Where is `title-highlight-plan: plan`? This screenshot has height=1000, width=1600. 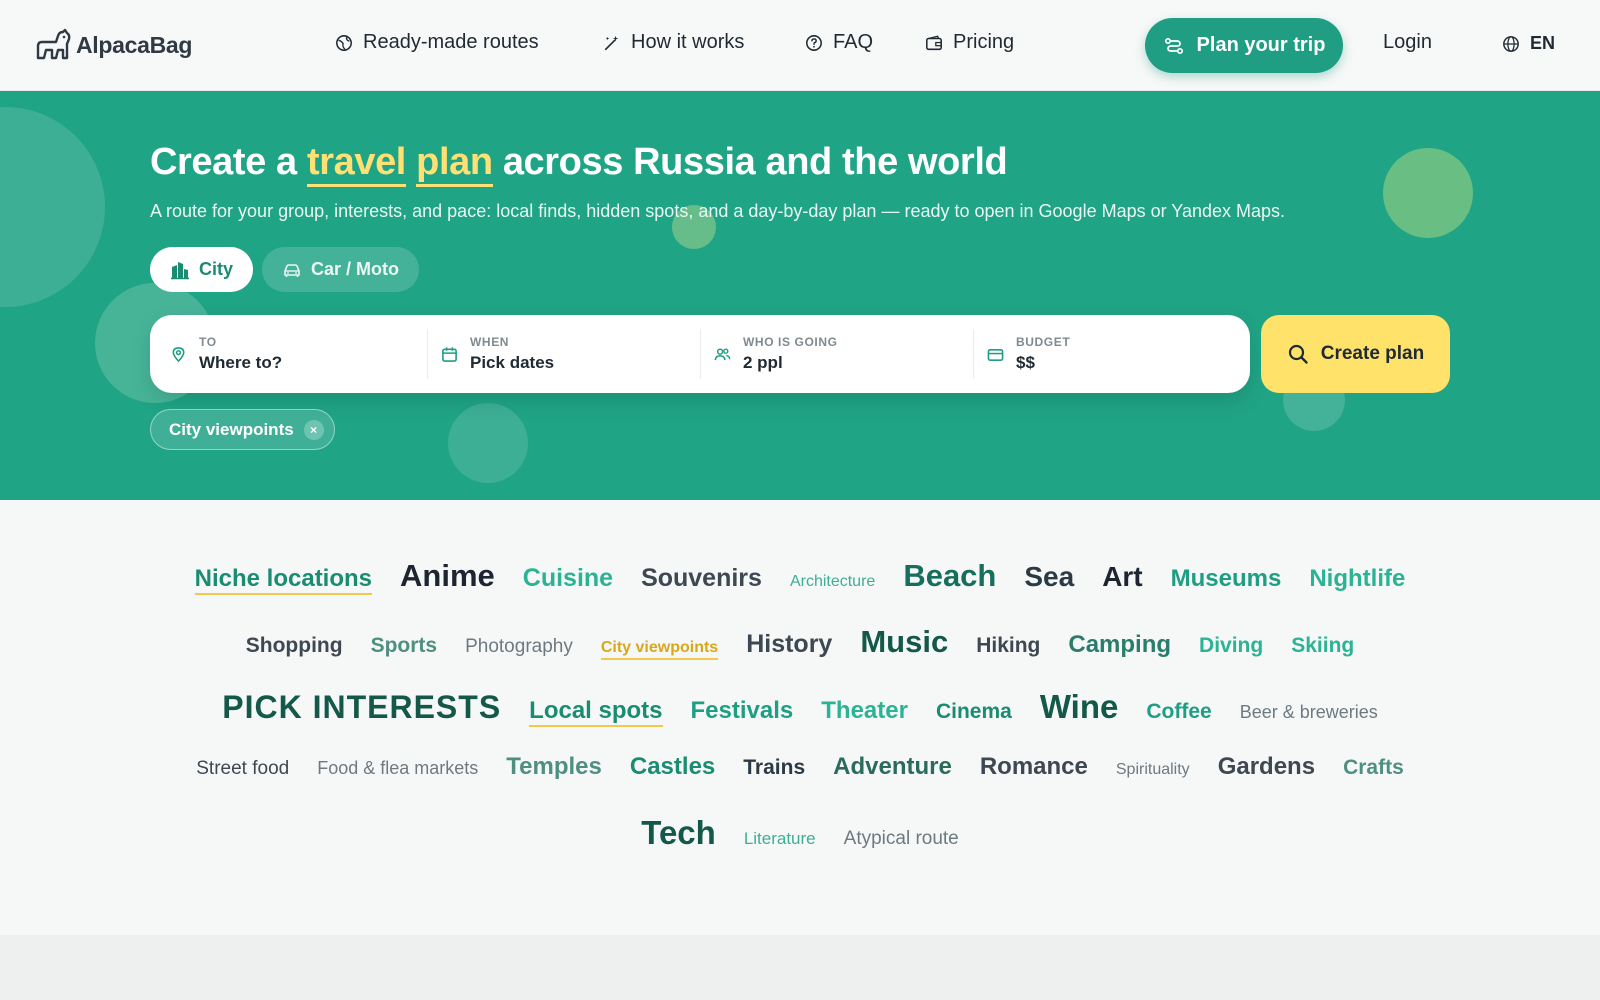 title-highlight-plan: plan is located at coordinates (454, 164).